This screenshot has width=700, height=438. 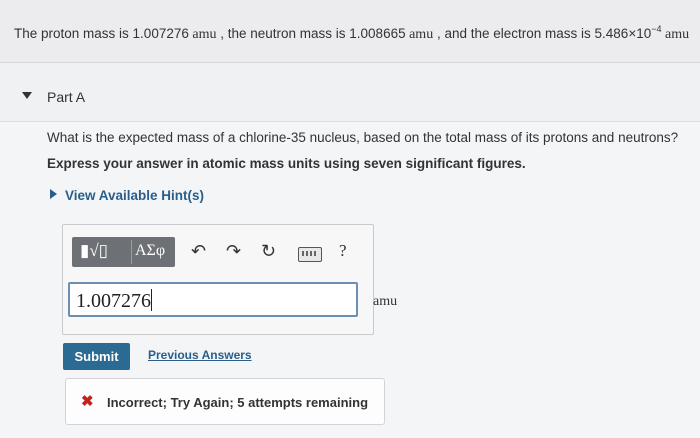 I want to click on part-title: Part A, so click(x=66, y=97).